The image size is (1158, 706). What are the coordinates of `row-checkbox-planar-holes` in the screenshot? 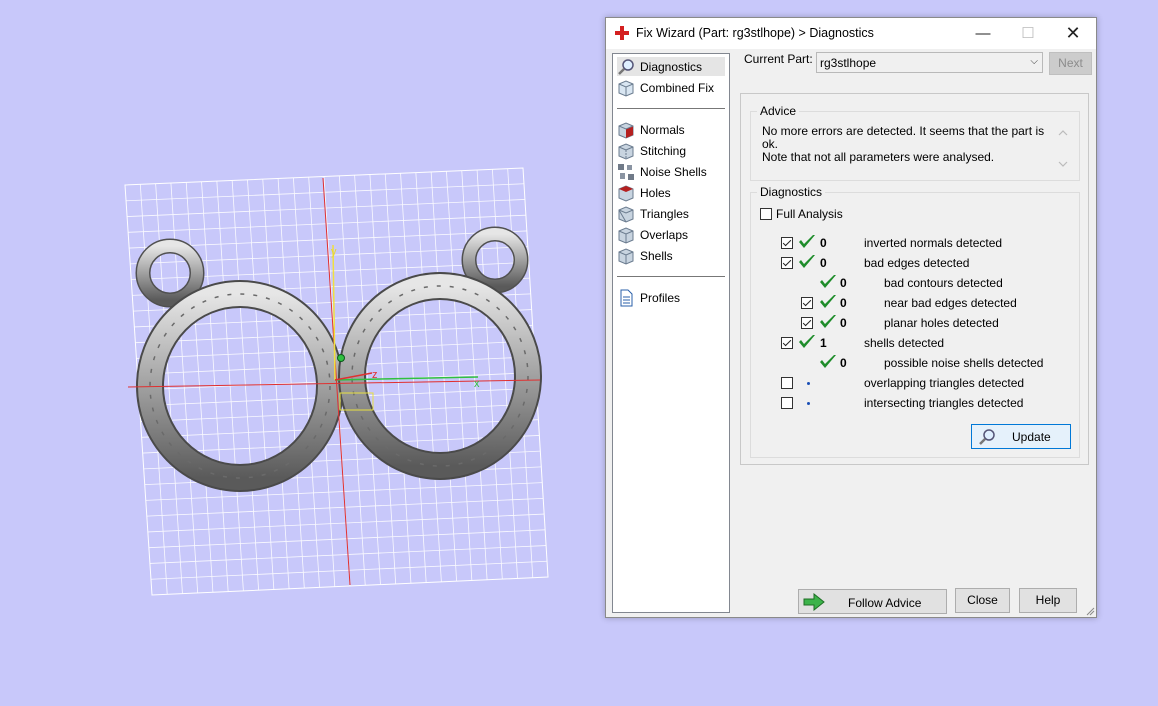 It's located at (807, 323).